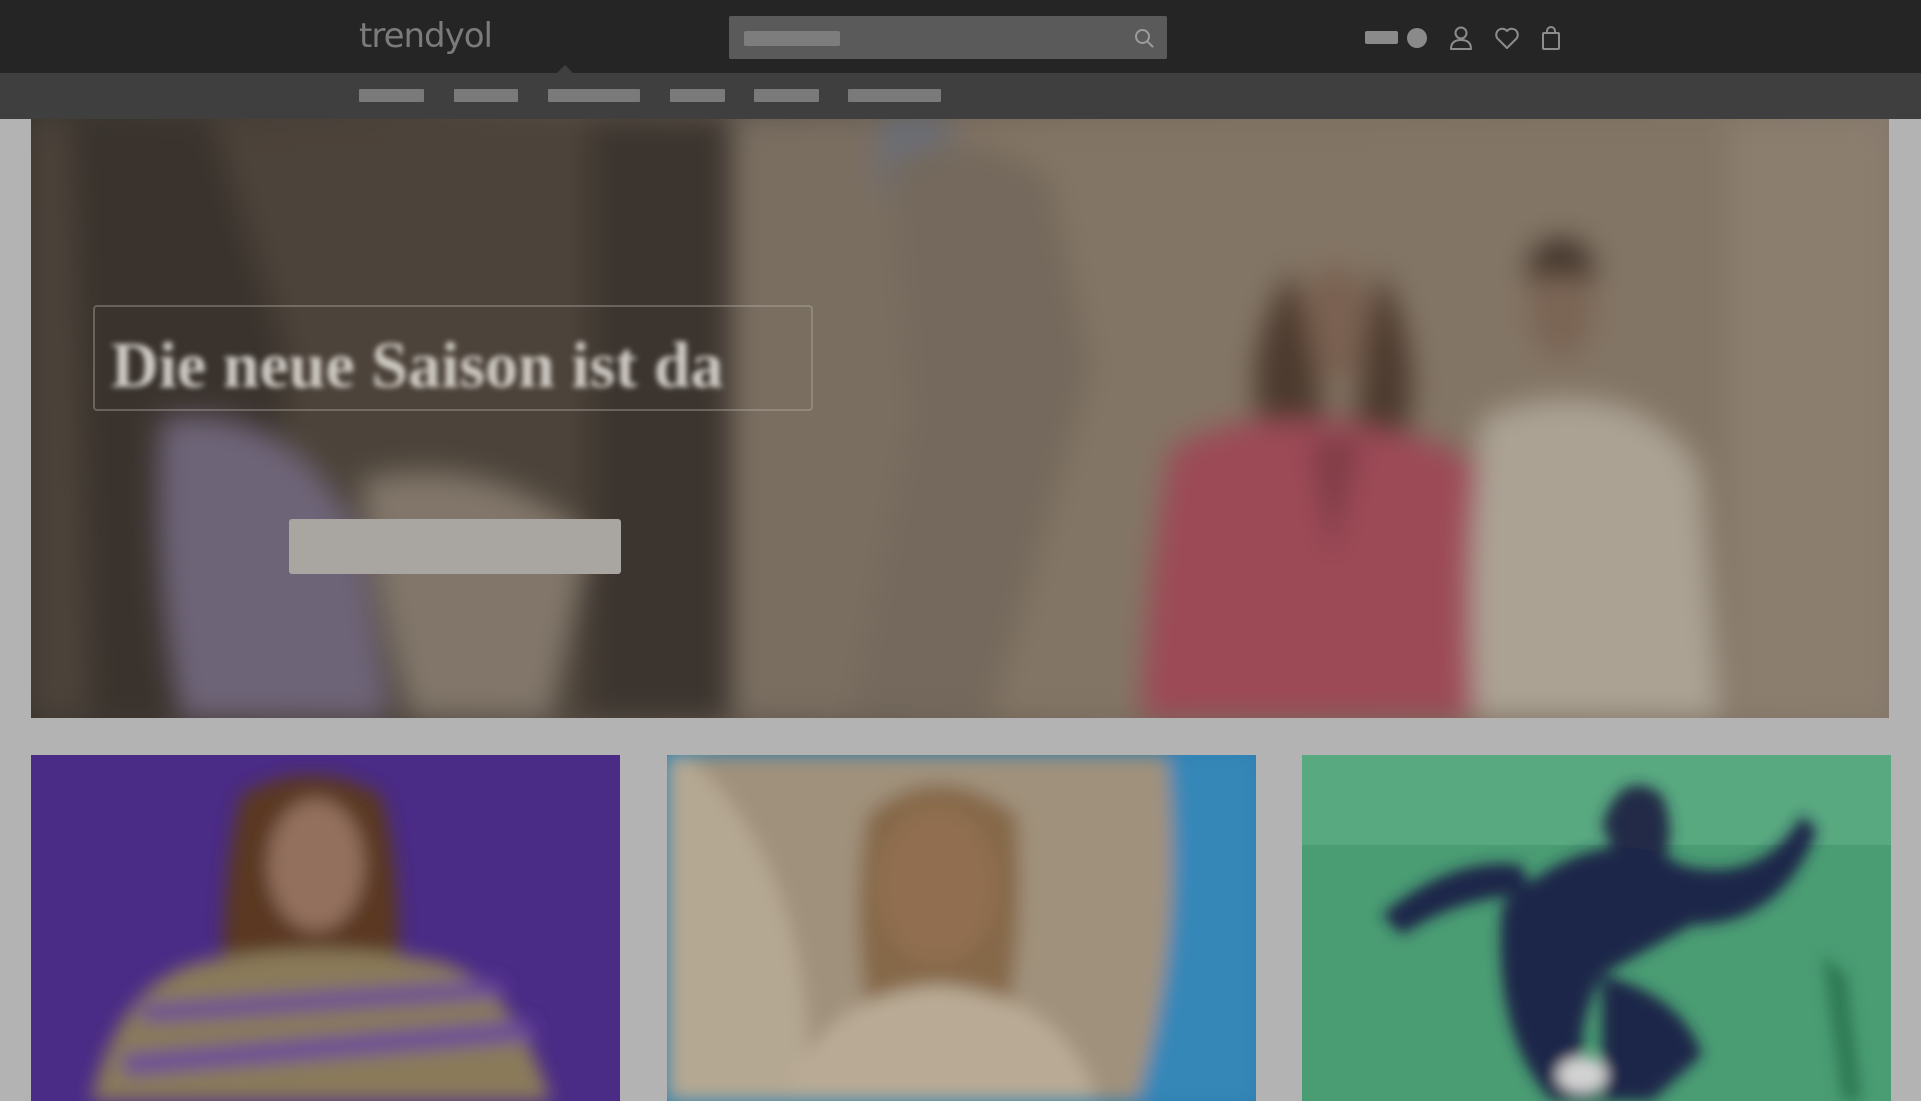 This screenshot has width=1921, height=1101. Describe the element at coordinates (931, 37) in the screenshot. I see `search-input` at that location.